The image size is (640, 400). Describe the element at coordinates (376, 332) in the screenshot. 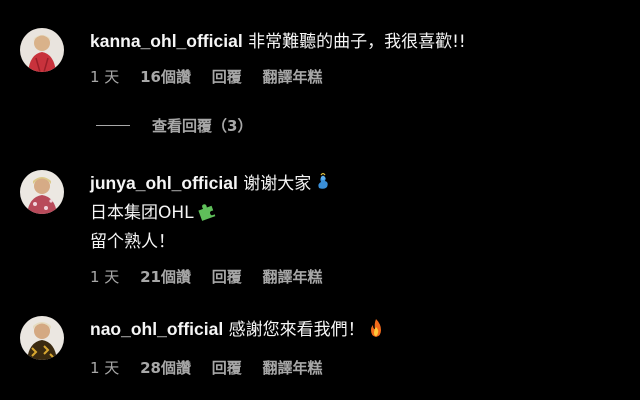

I see `fire-emoji-icon` at that location.